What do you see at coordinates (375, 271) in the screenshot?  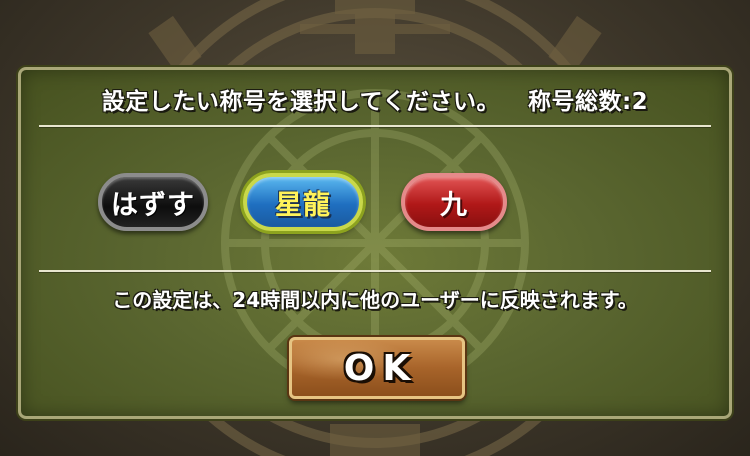 I see `middle-divider` at bounding box center [375, 271].